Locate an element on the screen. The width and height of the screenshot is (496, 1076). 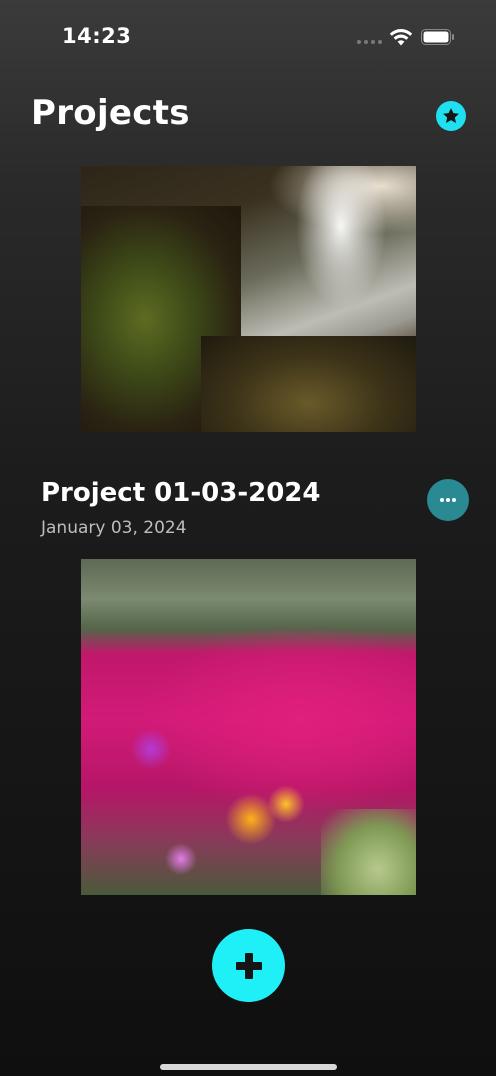
project-title: Project 01-03-2024 is located at coordinates (181, 493).